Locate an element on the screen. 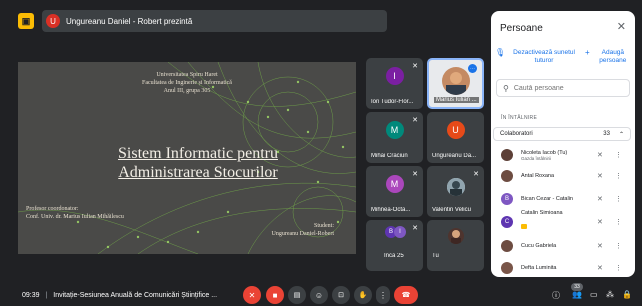  captions-button: ▤ is located at coordinates (297, 295).